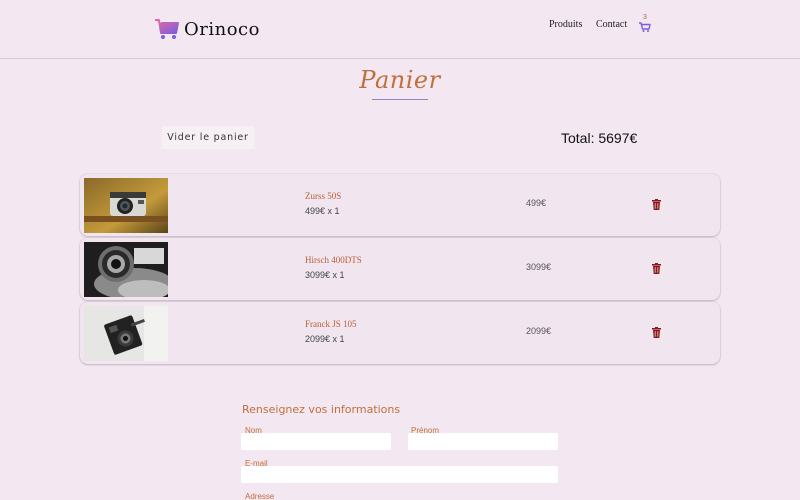  Describe the element at coordinates (331, 324) in the screenshot. I see `product-name: Franck JS 105` at that location.